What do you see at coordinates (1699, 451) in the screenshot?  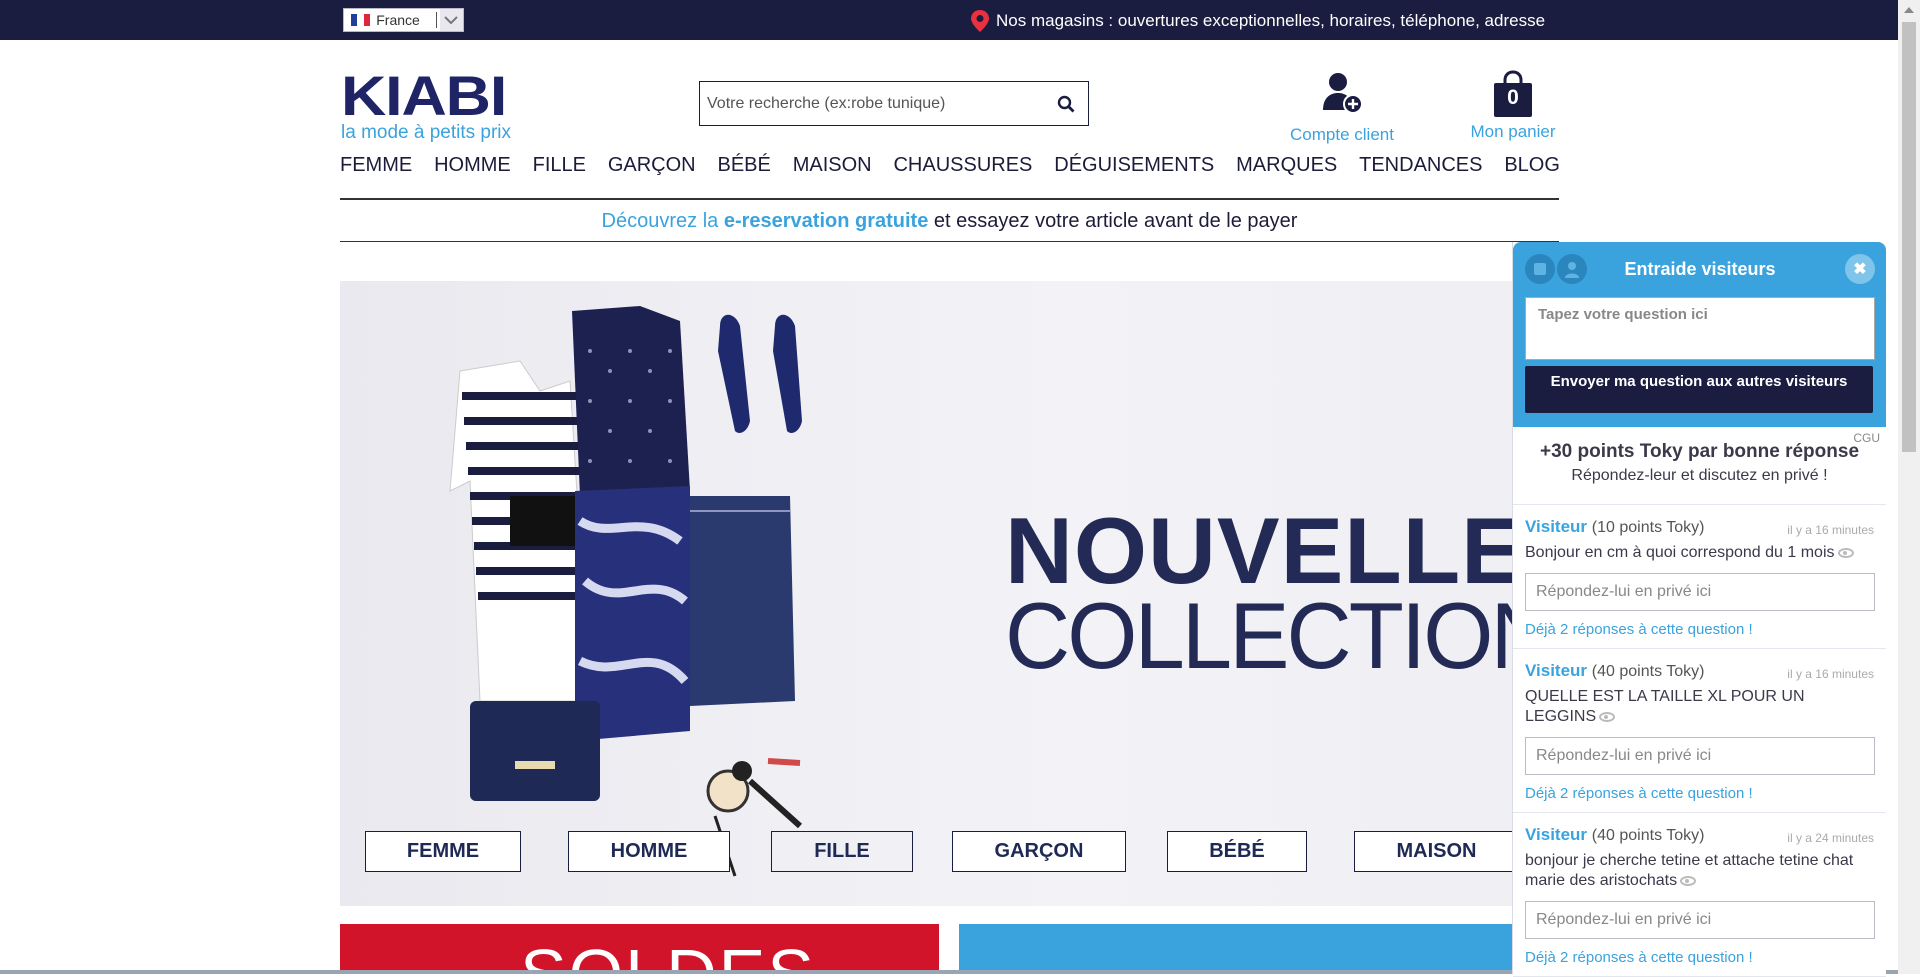 I see `points-text: +30 points Toky par bonne réponse` at bounding box center [1699, 451].